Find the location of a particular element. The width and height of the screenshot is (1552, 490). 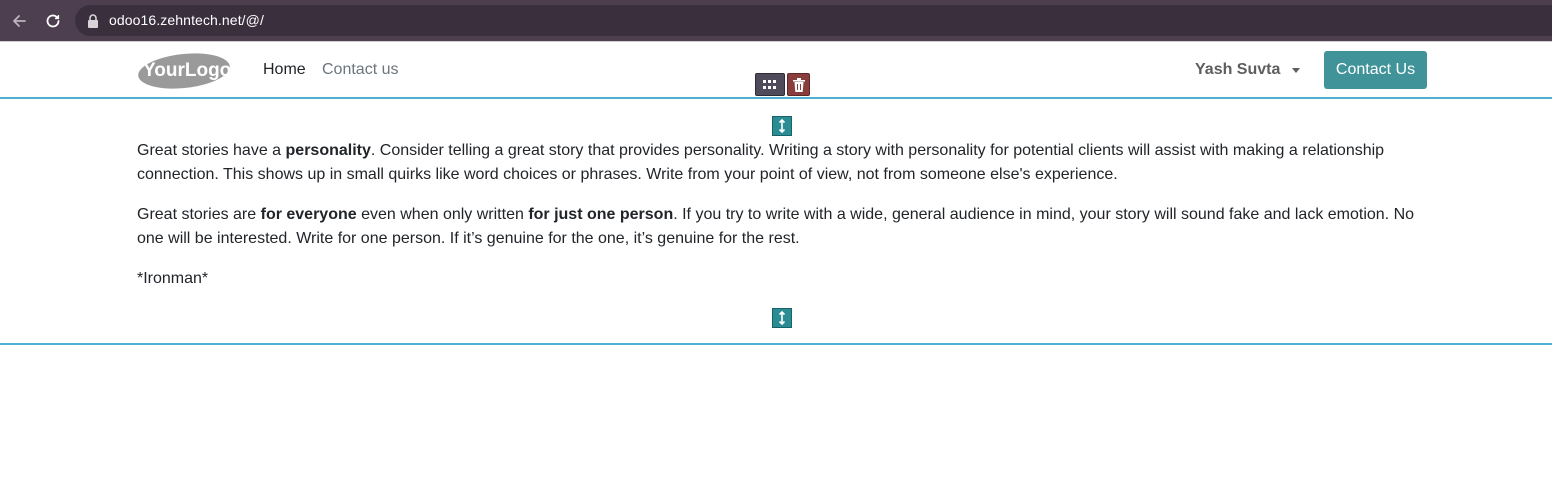

paragraph-signature: *Ironman* is located at coordinates (173, 278).